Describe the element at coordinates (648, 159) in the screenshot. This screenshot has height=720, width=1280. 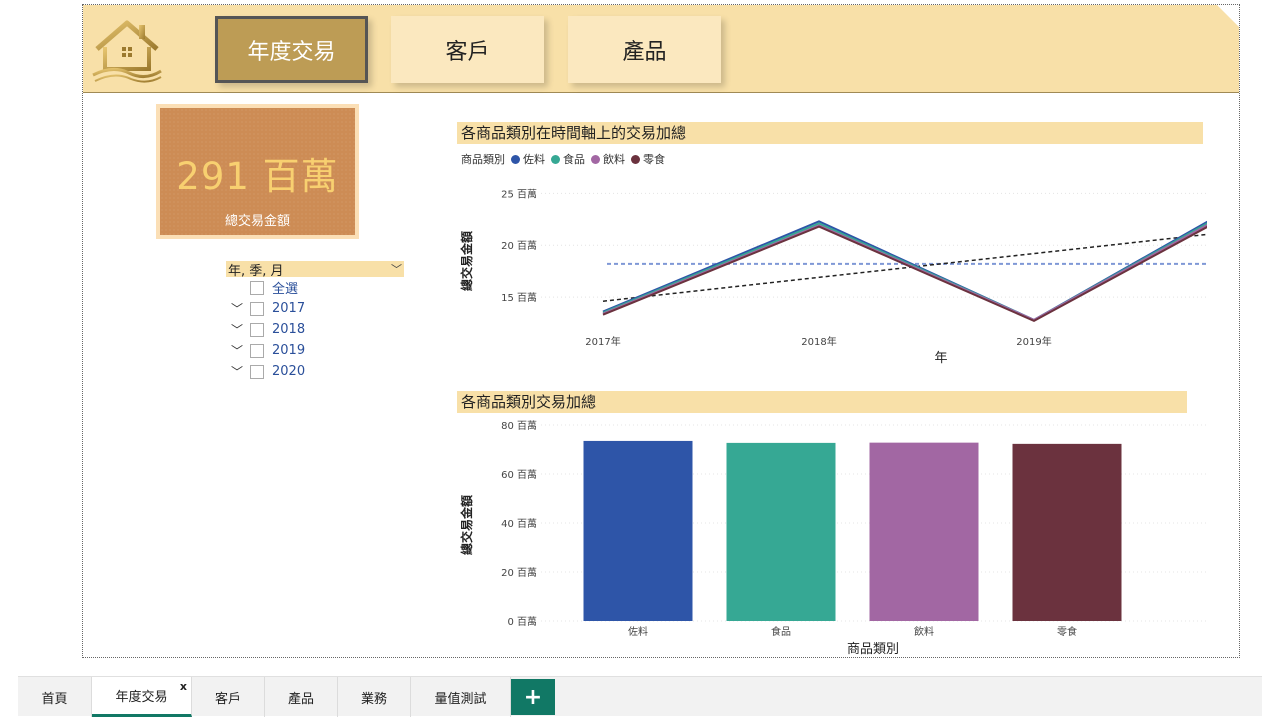
I see `legend-item: 零食` at that location.